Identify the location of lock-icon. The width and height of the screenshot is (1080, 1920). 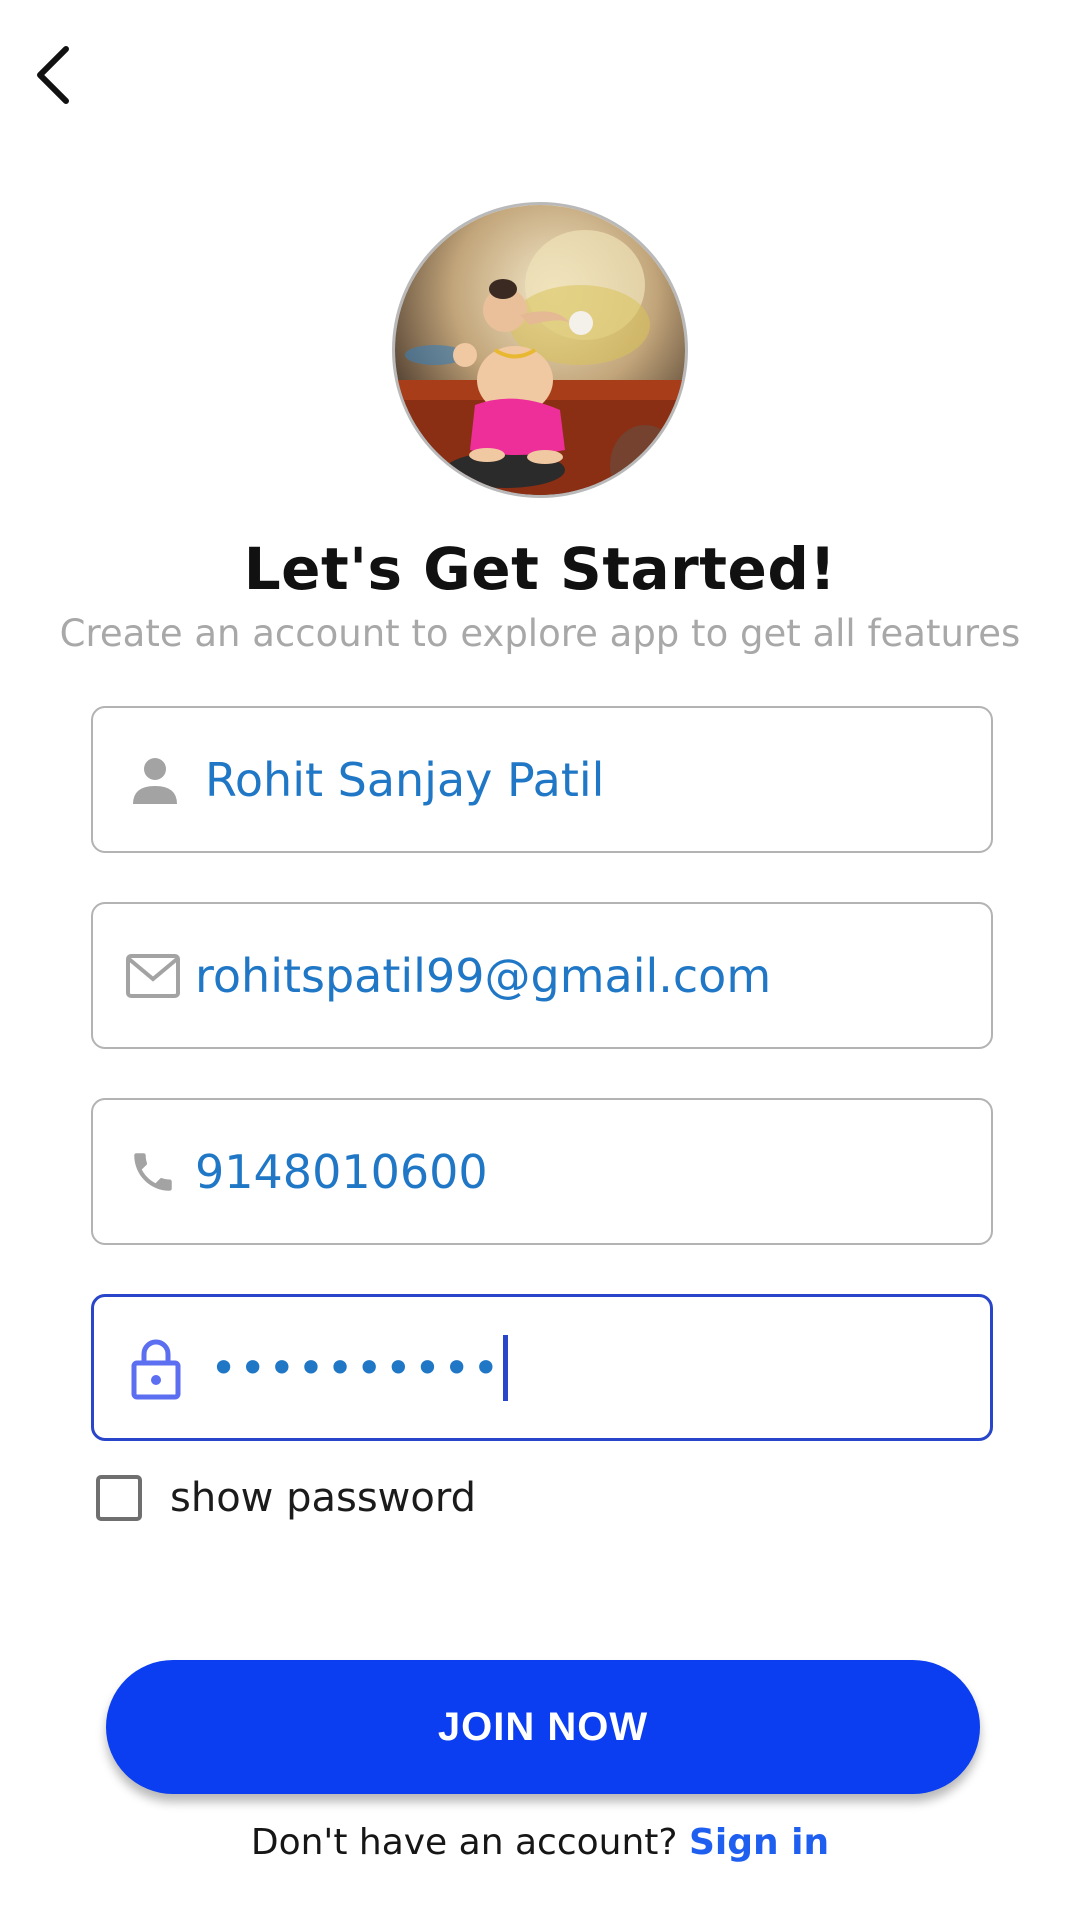
(156, 1368).